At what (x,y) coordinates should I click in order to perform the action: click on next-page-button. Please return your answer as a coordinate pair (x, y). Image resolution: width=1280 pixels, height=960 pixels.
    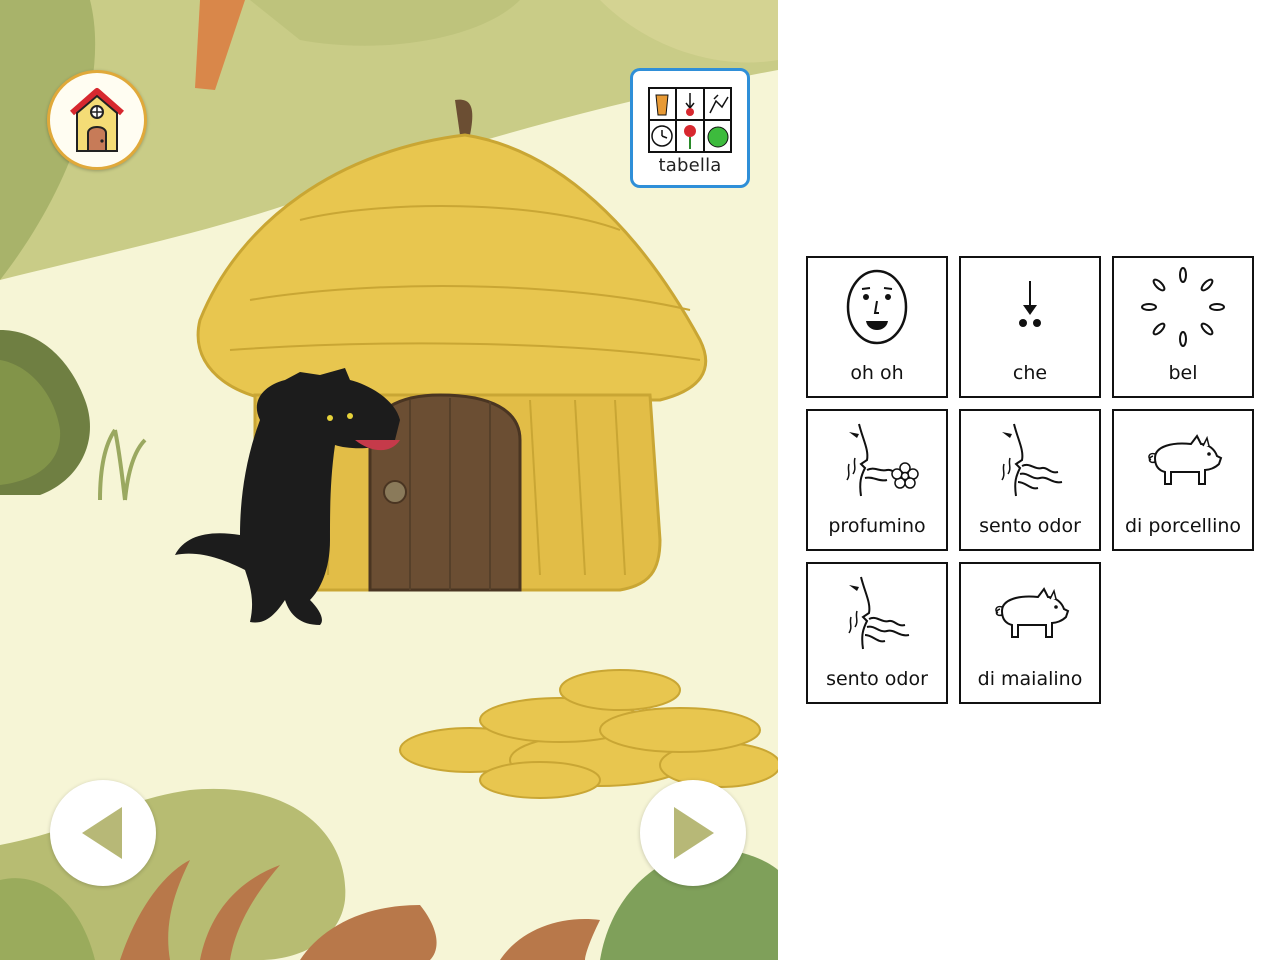
    Looking at the image, I should click on (693, 833).